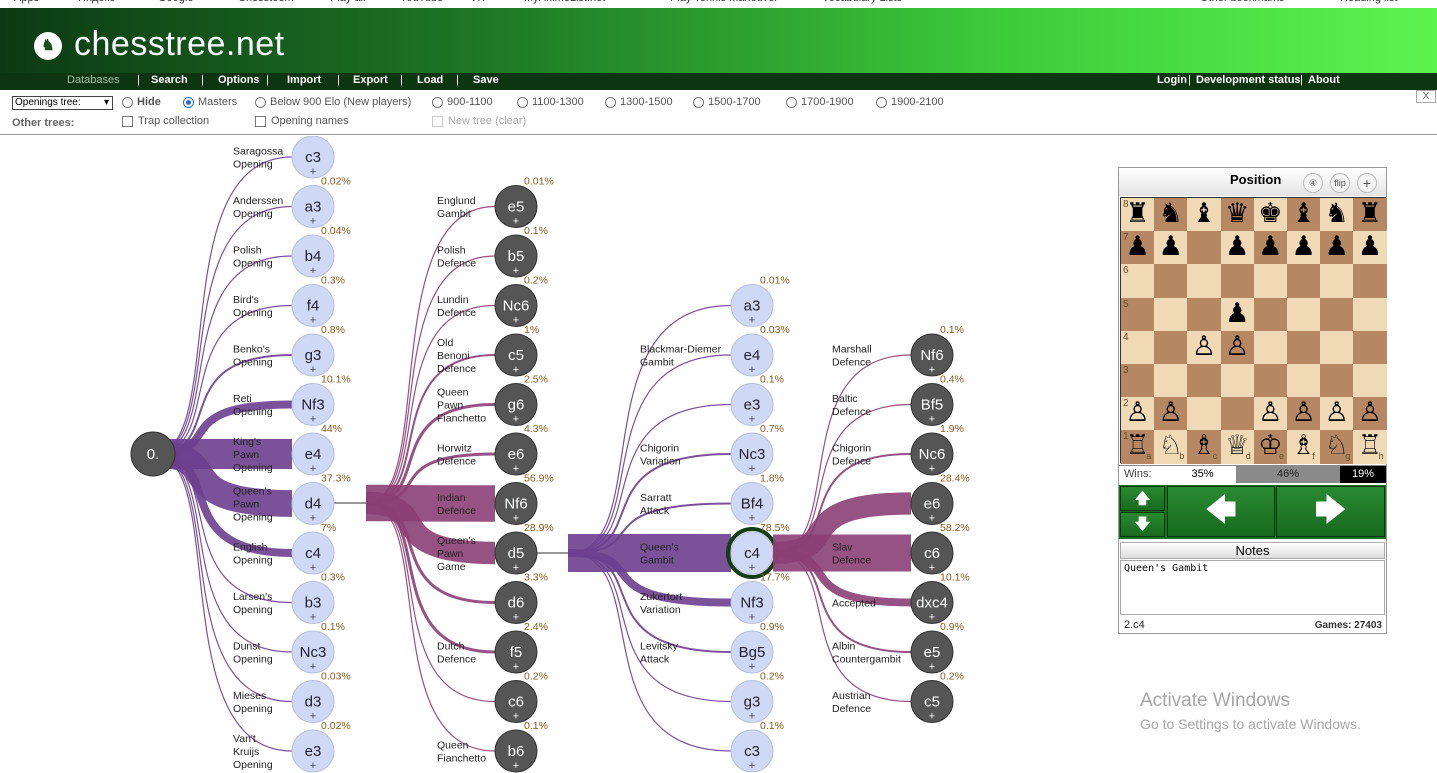 The image size is (1437, 773). Describe the element at coordinates (1270, 213) in the screenshot. I see `black-piece-icon: ♚` at that location.